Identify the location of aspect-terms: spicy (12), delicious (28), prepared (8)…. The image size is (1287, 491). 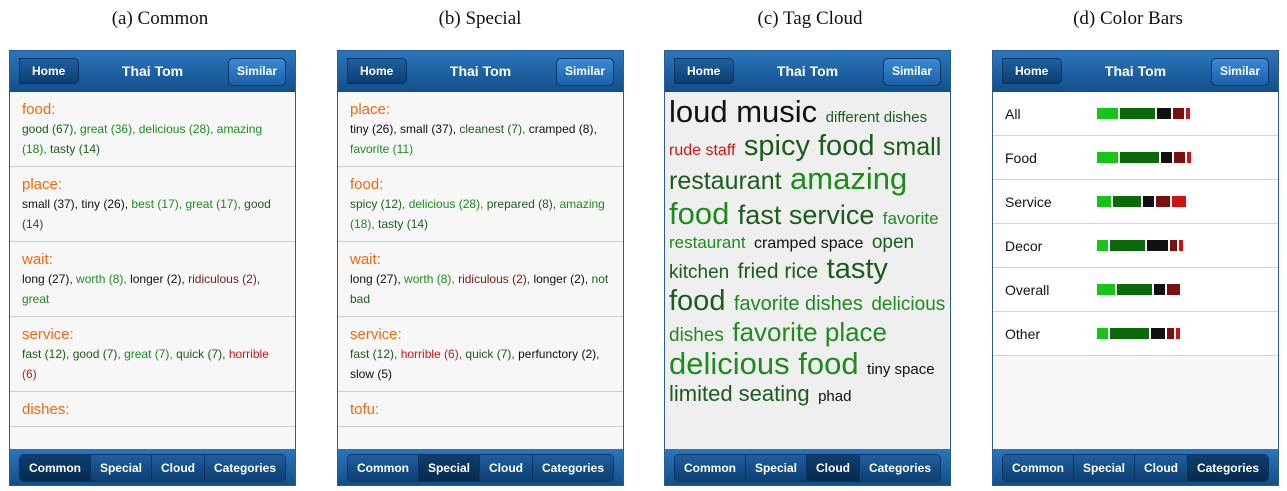
(481, 214).